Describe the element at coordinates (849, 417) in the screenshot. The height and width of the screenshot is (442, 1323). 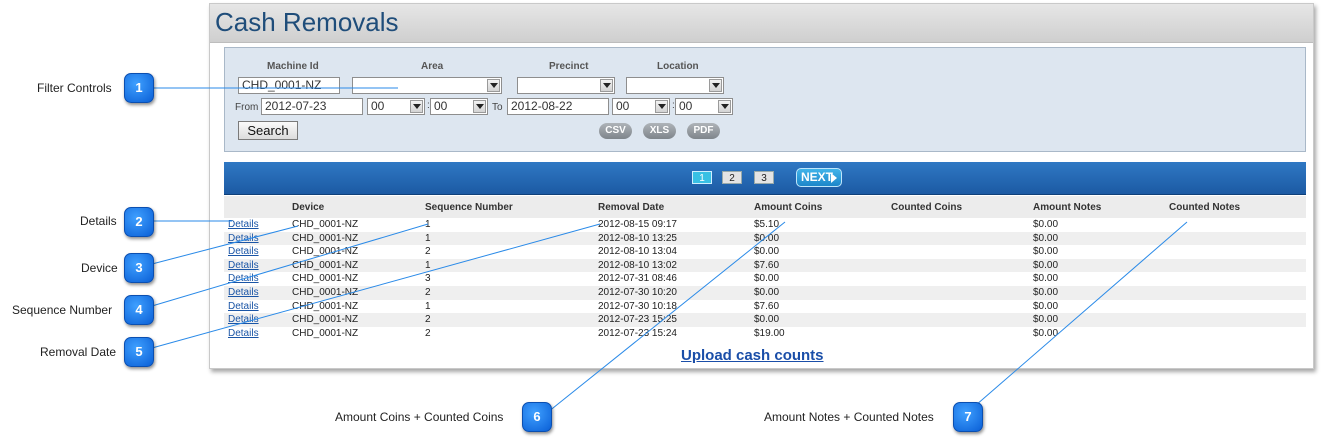
I see `callout-label-amount-notes: Amount Notes + Counted Notes` at that location.